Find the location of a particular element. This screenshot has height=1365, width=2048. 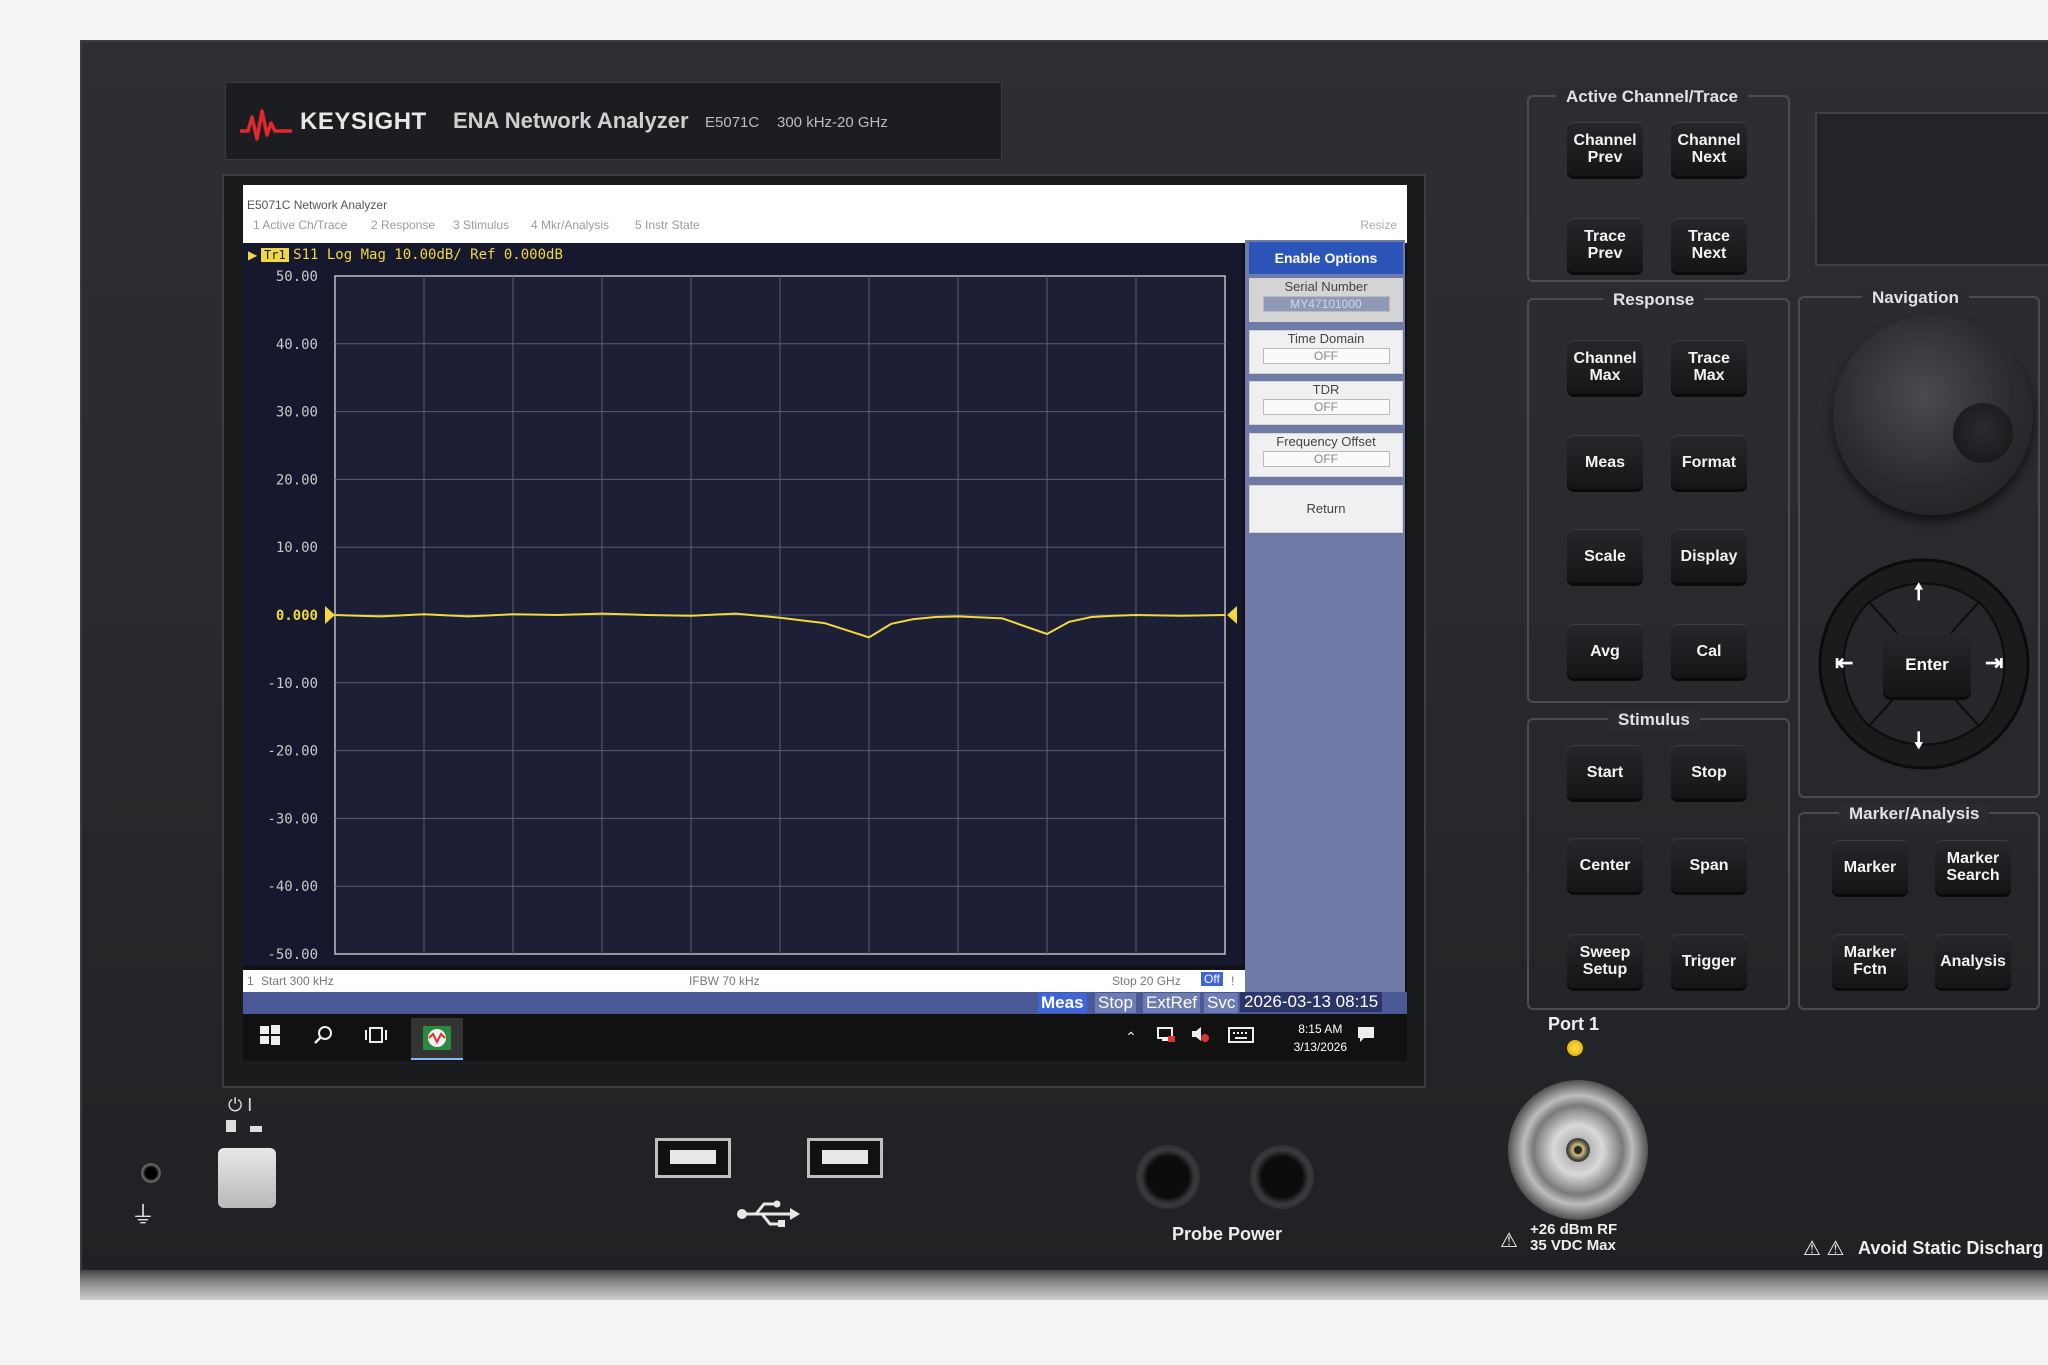

marker-key: Marker is located at coordinates (1870, 867).